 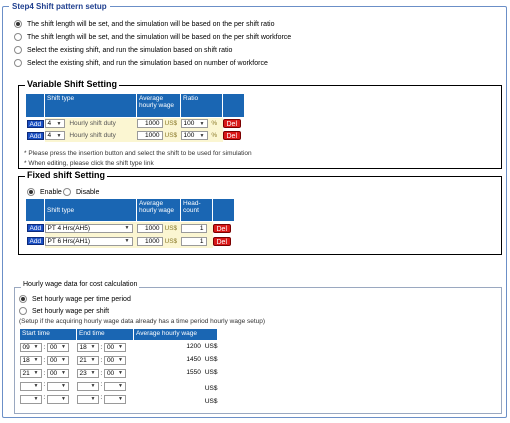 I want to click on fixed-disable-option: Disable, so click(x=81, y=192).